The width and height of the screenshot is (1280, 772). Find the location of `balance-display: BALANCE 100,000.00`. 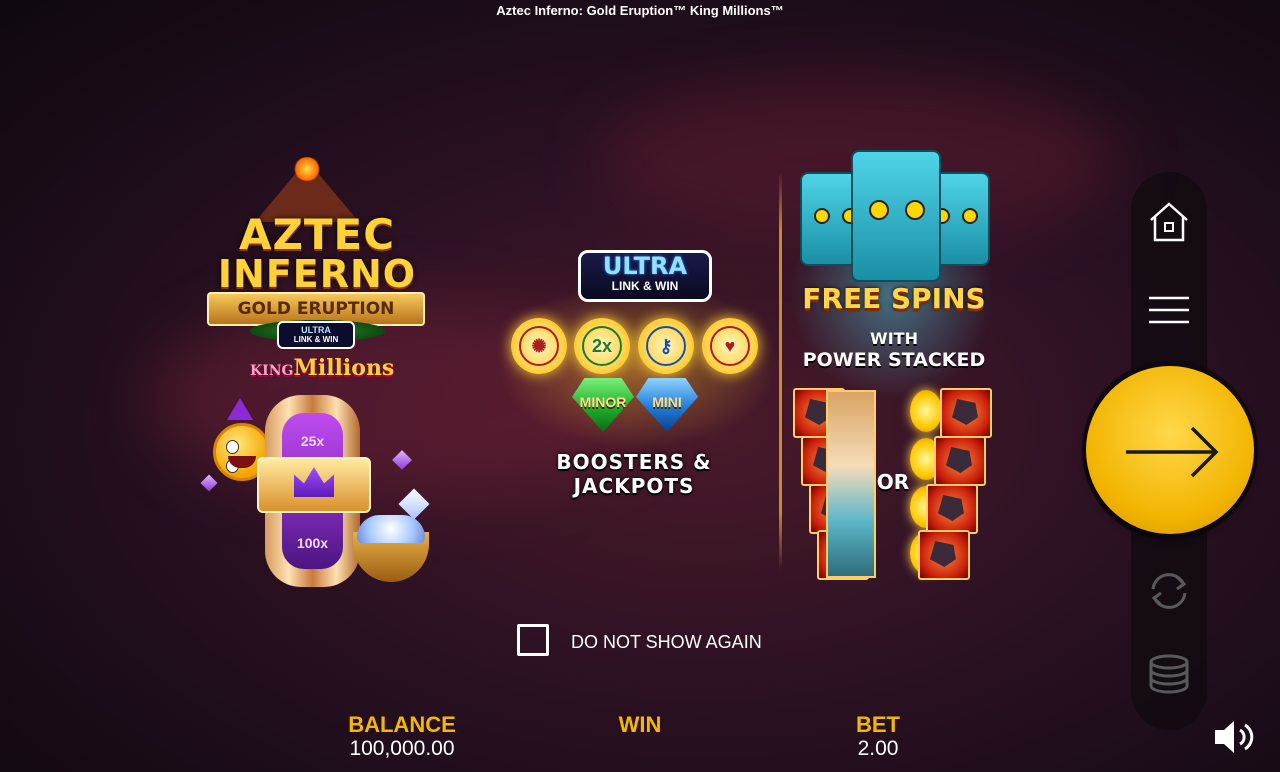

balance-display: BALANCE 100,000.00 is located at coordinates (402, 736).